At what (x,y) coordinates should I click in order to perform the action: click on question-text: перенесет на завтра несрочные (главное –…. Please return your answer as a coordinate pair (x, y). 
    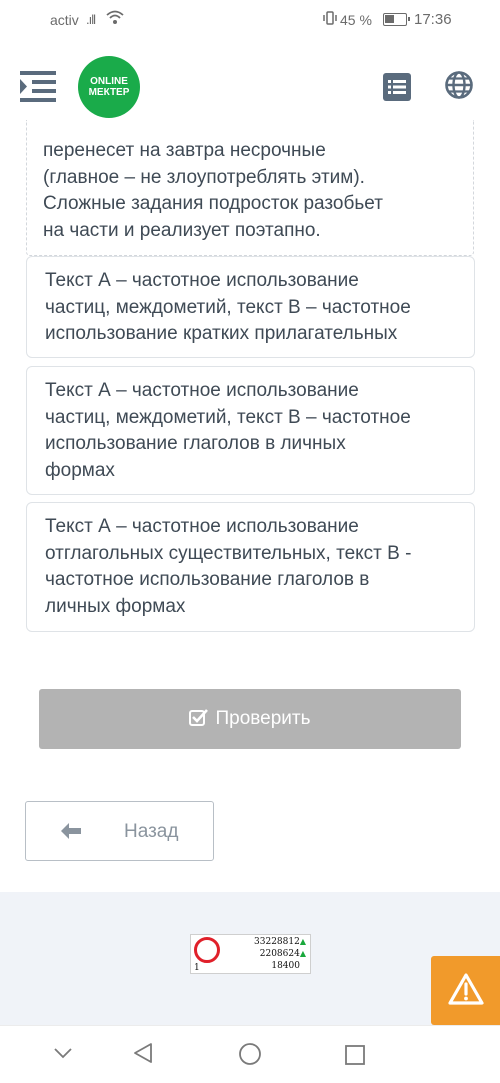
    Looking at the image, I should click on (258, 191).